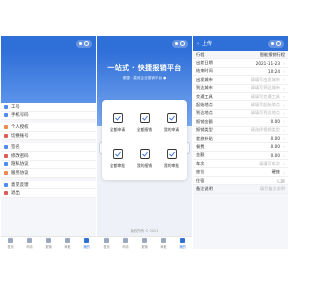 Image resolution: width=320 pixels, height=290 pixels. I want to click on menu-item-label: 切换账号, so click(20, 136).